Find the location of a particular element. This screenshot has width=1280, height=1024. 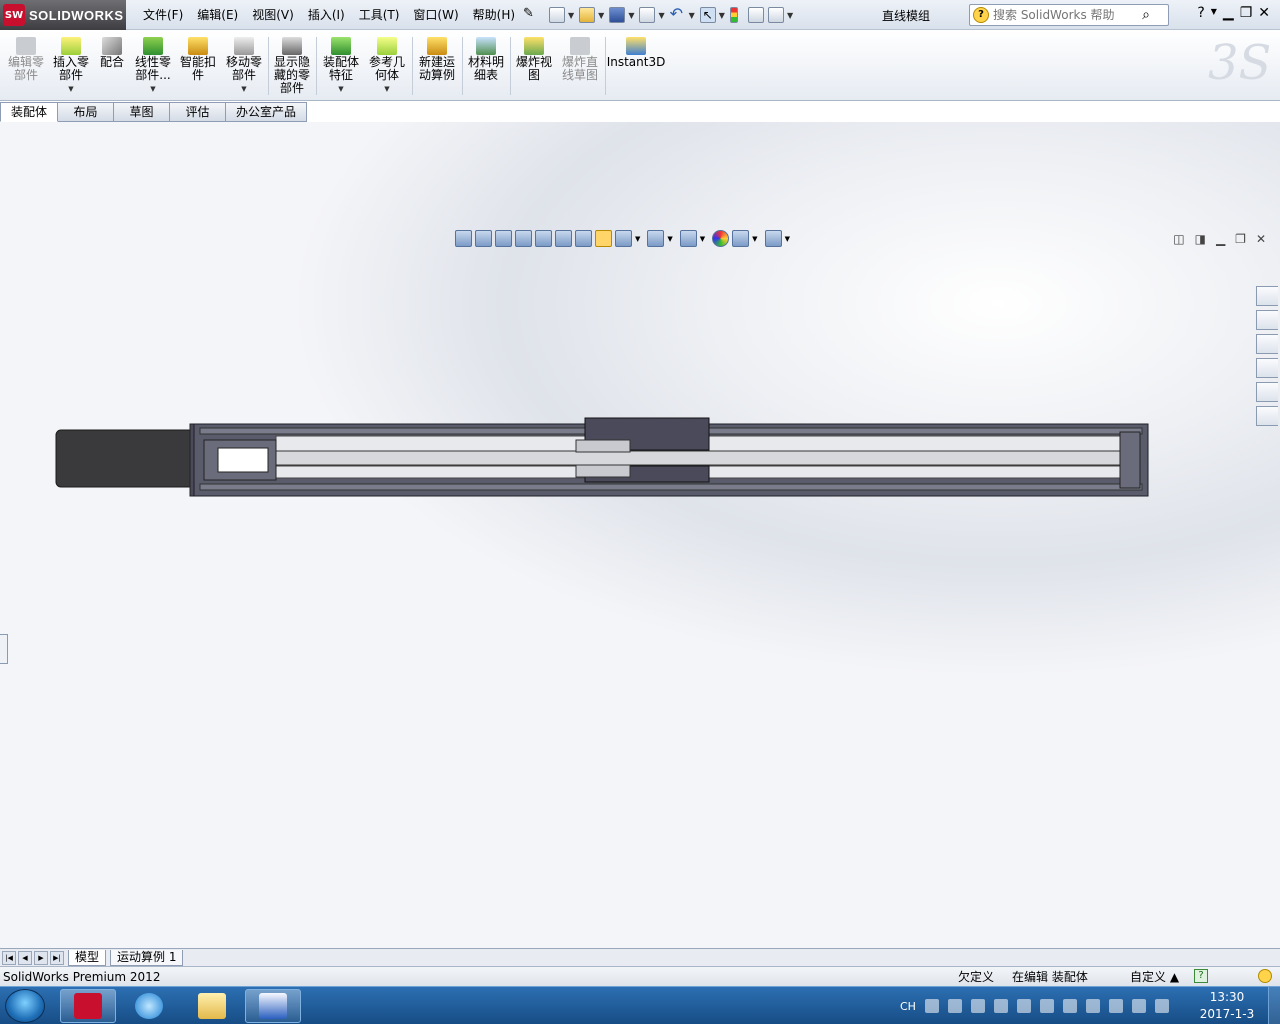

undo-dropdown-icon: ▼ is located at coordinates (692, 15).